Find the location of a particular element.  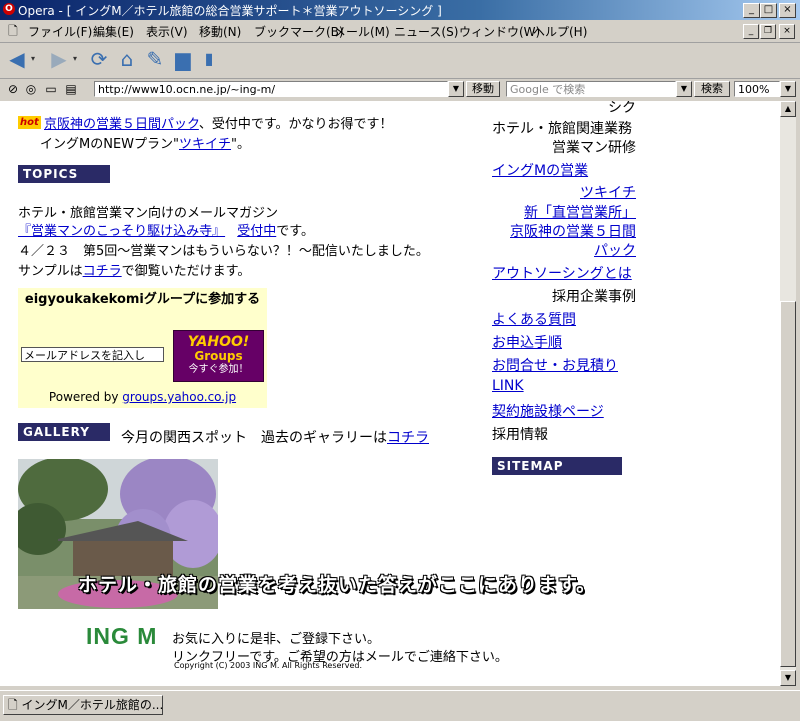

zoom-dropdown-button: ▼ is located at coordinates (788, 89).